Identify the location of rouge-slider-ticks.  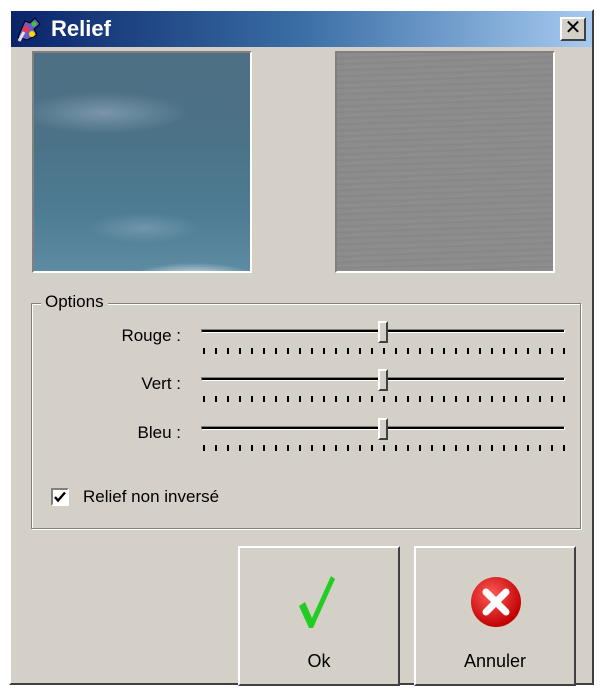
(384, 351).